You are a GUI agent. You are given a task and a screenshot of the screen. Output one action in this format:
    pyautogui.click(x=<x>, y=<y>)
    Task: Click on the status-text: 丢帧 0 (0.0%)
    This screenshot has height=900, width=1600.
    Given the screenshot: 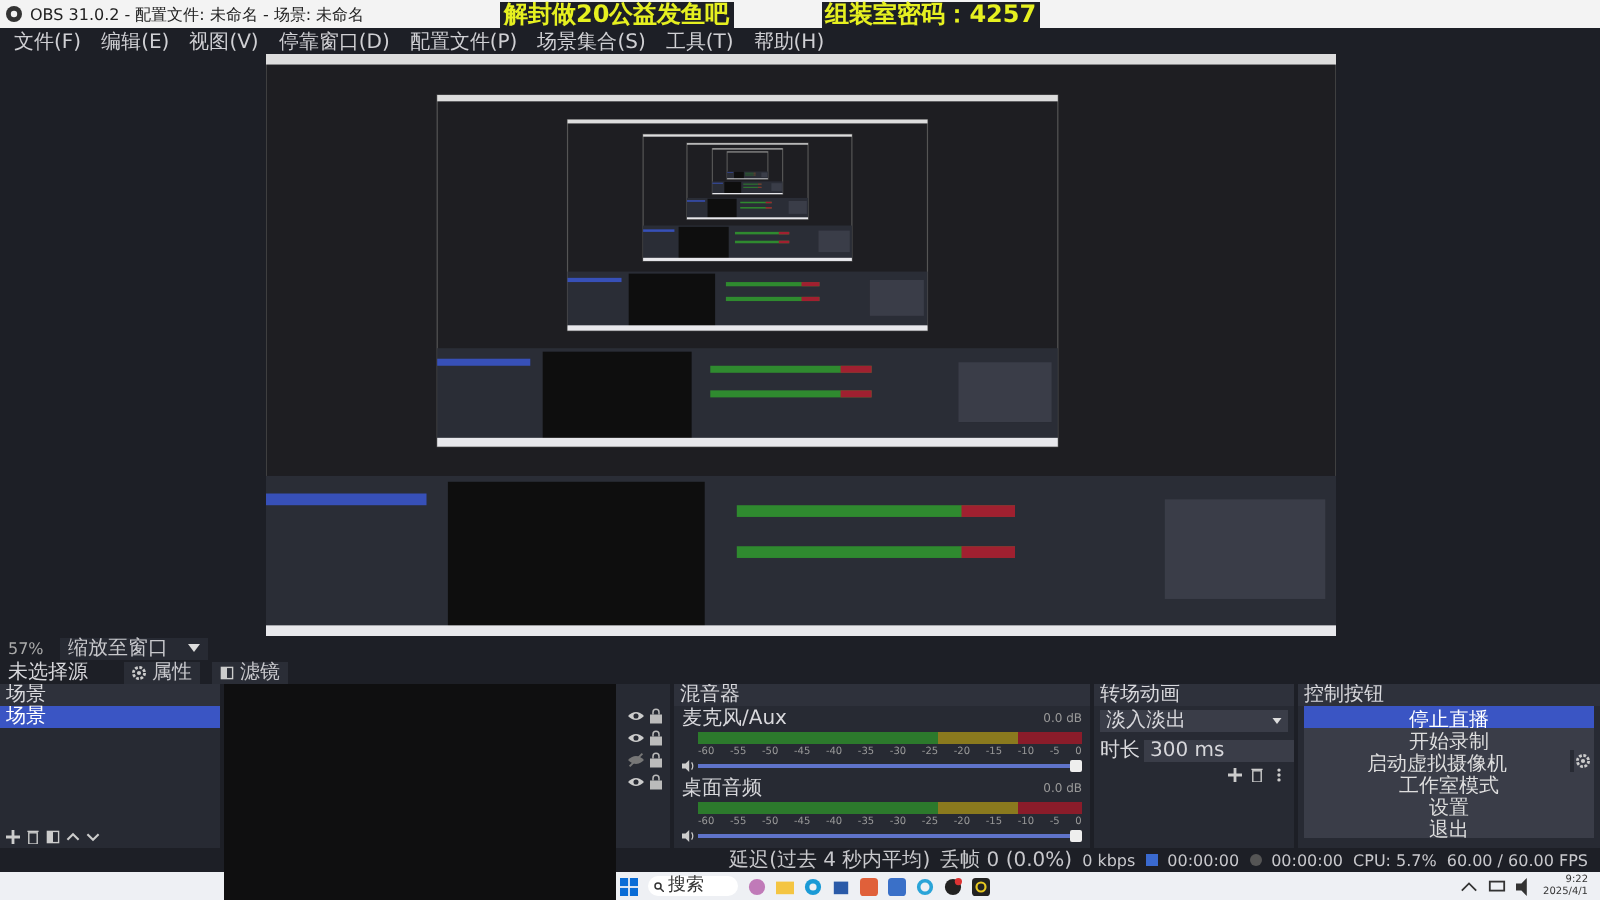 What is the action you would take?
    pyautogui.click(x=1006, y=860)
    